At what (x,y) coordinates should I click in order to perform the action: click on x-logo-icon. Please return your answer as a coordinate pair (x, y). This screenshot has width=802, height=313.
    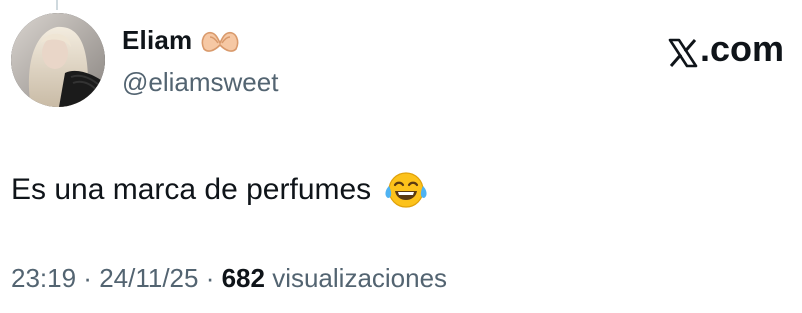
    Looking at the image, I should click on (683, 51).